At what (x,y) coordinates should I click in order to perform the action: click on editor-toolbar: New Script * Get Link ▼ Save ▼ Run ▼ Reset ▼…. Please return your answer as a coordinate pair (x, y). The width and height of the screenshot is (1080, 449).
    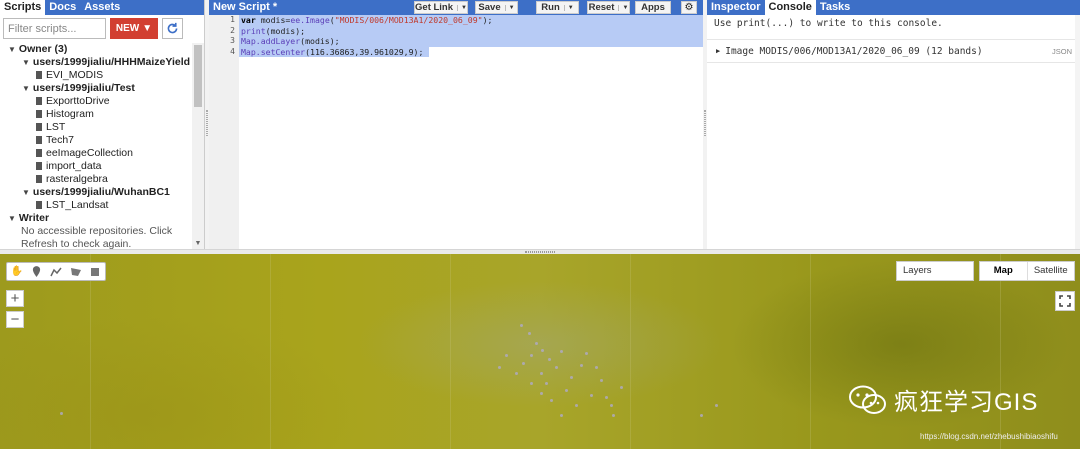
    Looking at the image, I should click on (456, 7).